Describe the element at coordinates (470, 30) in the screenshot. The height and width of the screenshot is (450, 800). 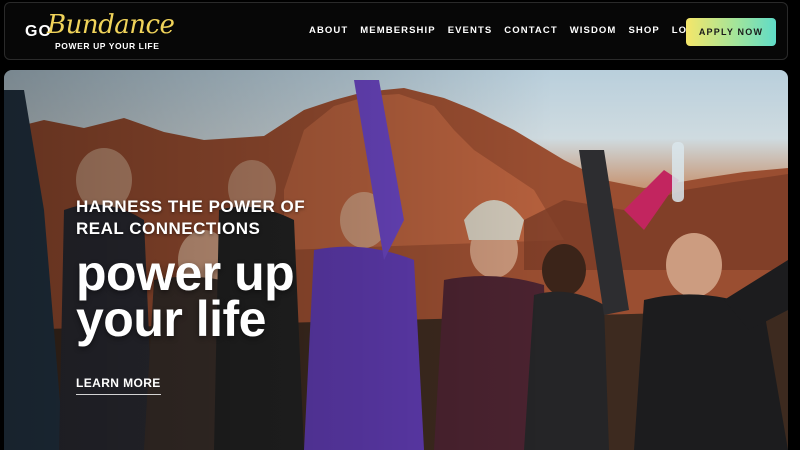
I see `nav-item-events: EVENTS` at that location.